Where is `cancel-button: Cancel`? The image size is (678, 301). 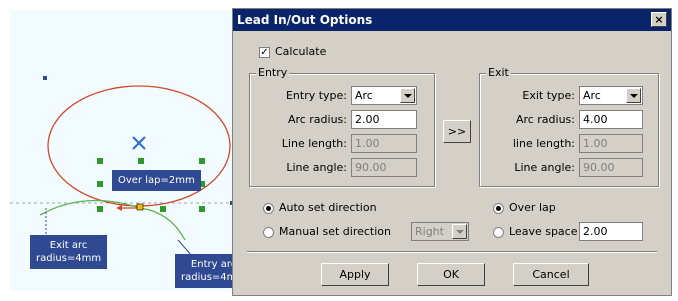
cancel-button: Cancel is located at coordinates (551, 274).